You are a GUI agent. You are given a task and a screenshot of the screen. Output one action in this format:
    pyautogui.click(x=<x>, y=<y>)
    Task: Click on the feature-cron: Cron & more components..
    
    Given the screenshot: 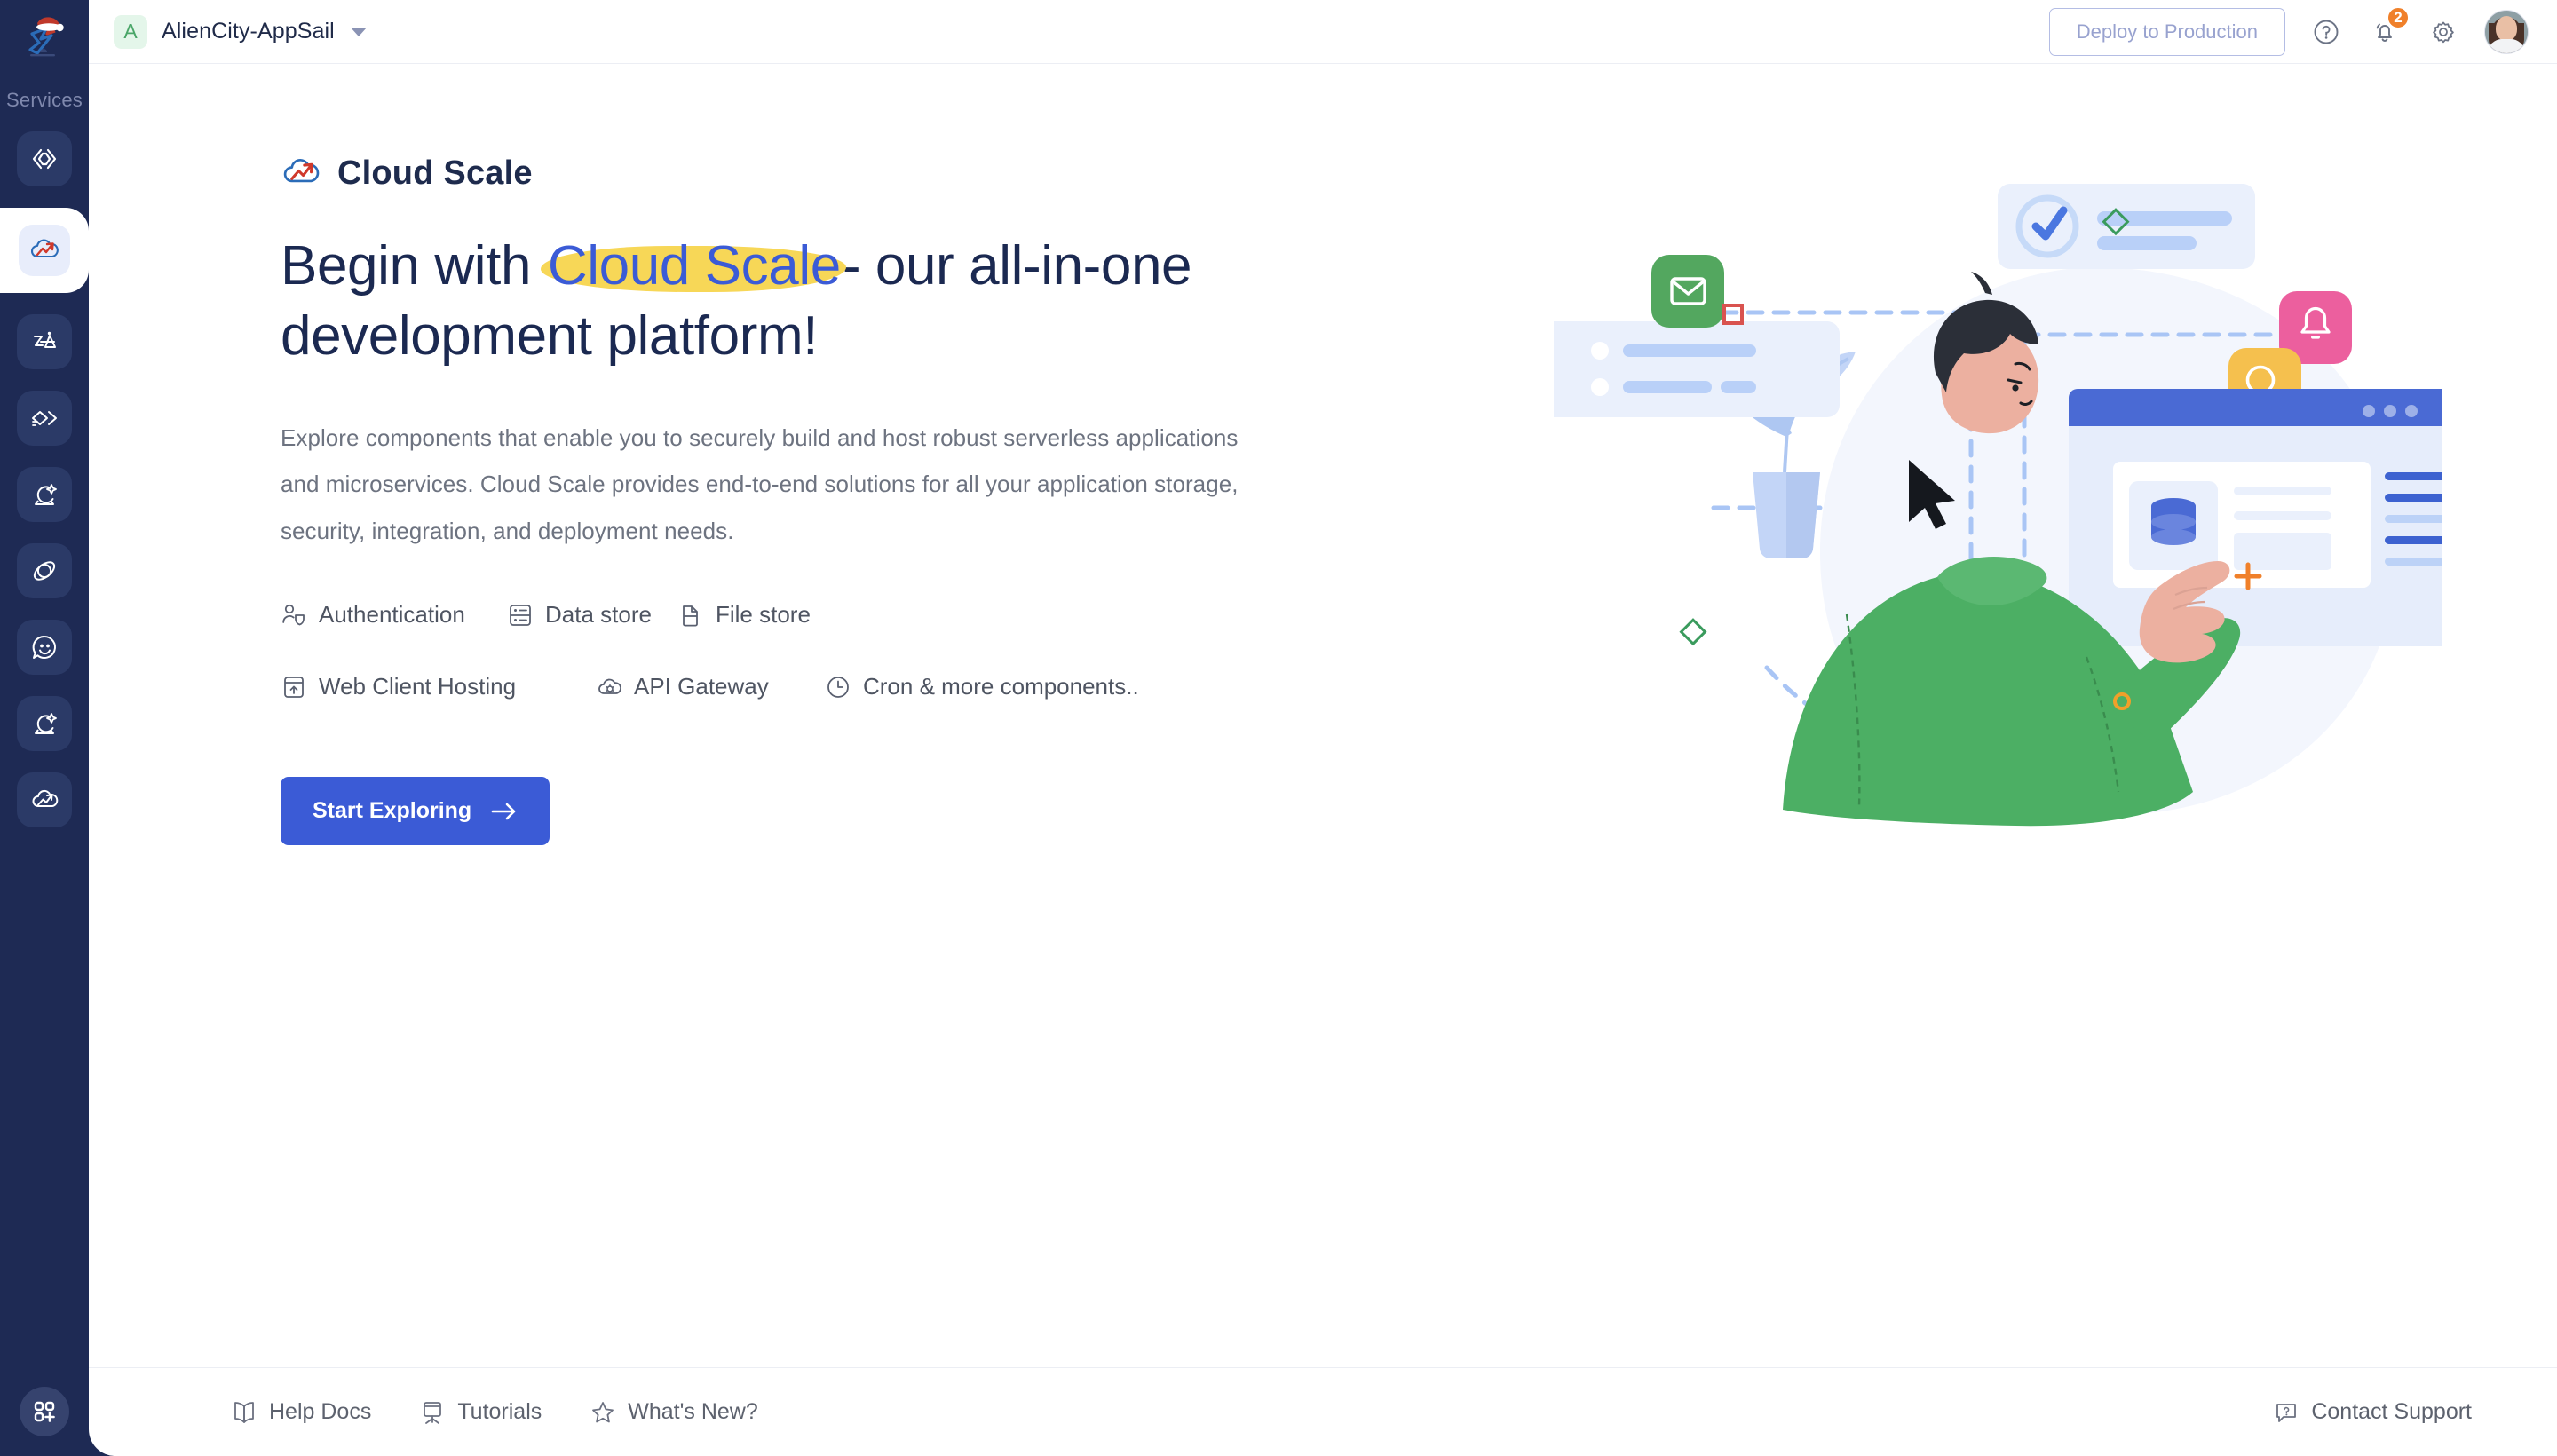 What is the action you would take?
    pyautogui.click(x=982, y=686)
    